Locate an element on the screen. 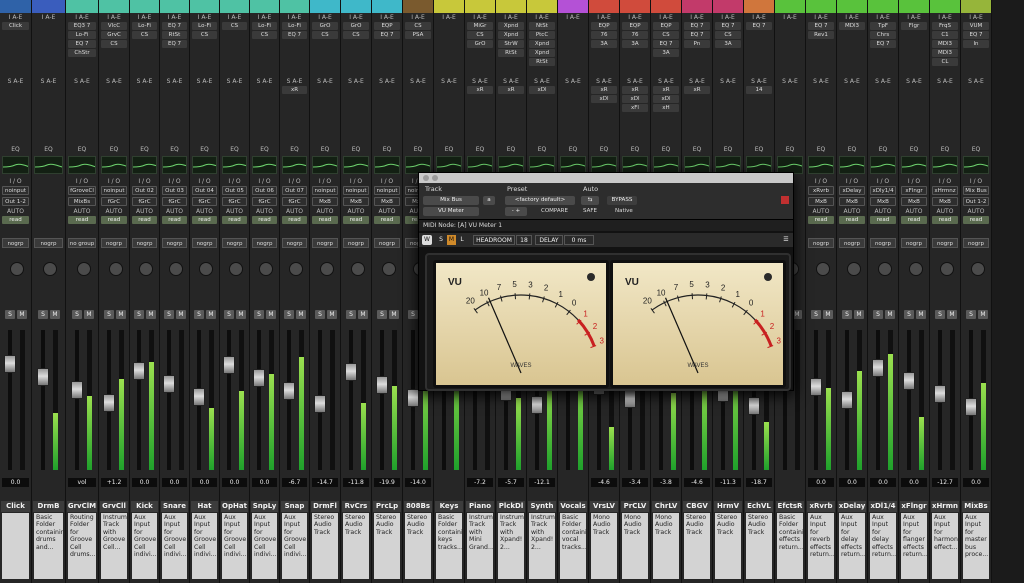 This screenshot has height=583, width=1024. insert-slot: MDl3 is located at coordinates (945, 53).